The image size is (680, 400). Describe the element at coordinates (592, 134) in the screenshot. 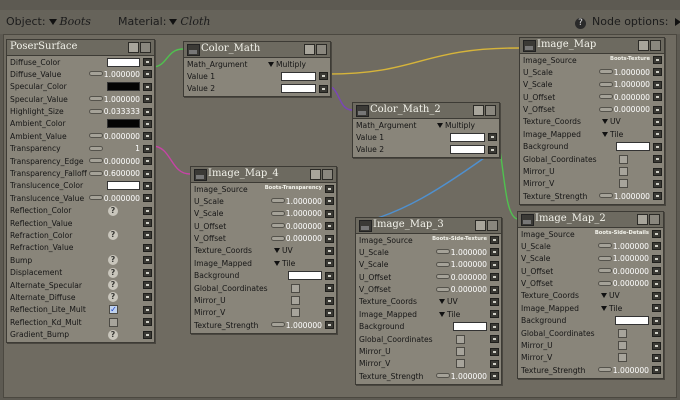

I see `param-row-image-mapped: Image_Mapped Tile` at that location.